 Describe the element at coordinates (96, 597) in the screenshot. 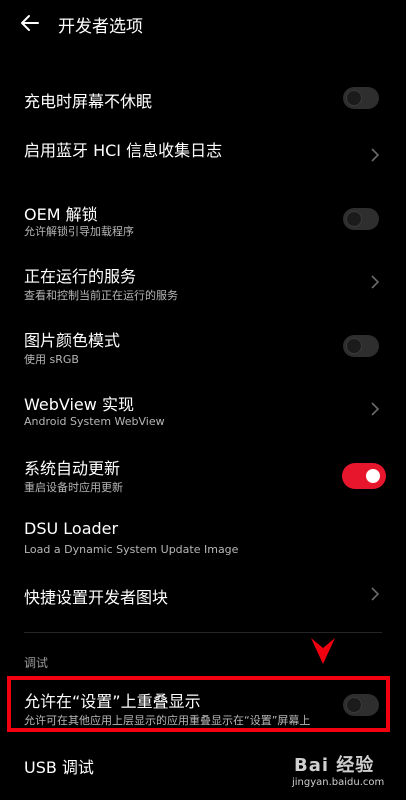

I see `setting-label: 快捷设置开发者图块` at that location.